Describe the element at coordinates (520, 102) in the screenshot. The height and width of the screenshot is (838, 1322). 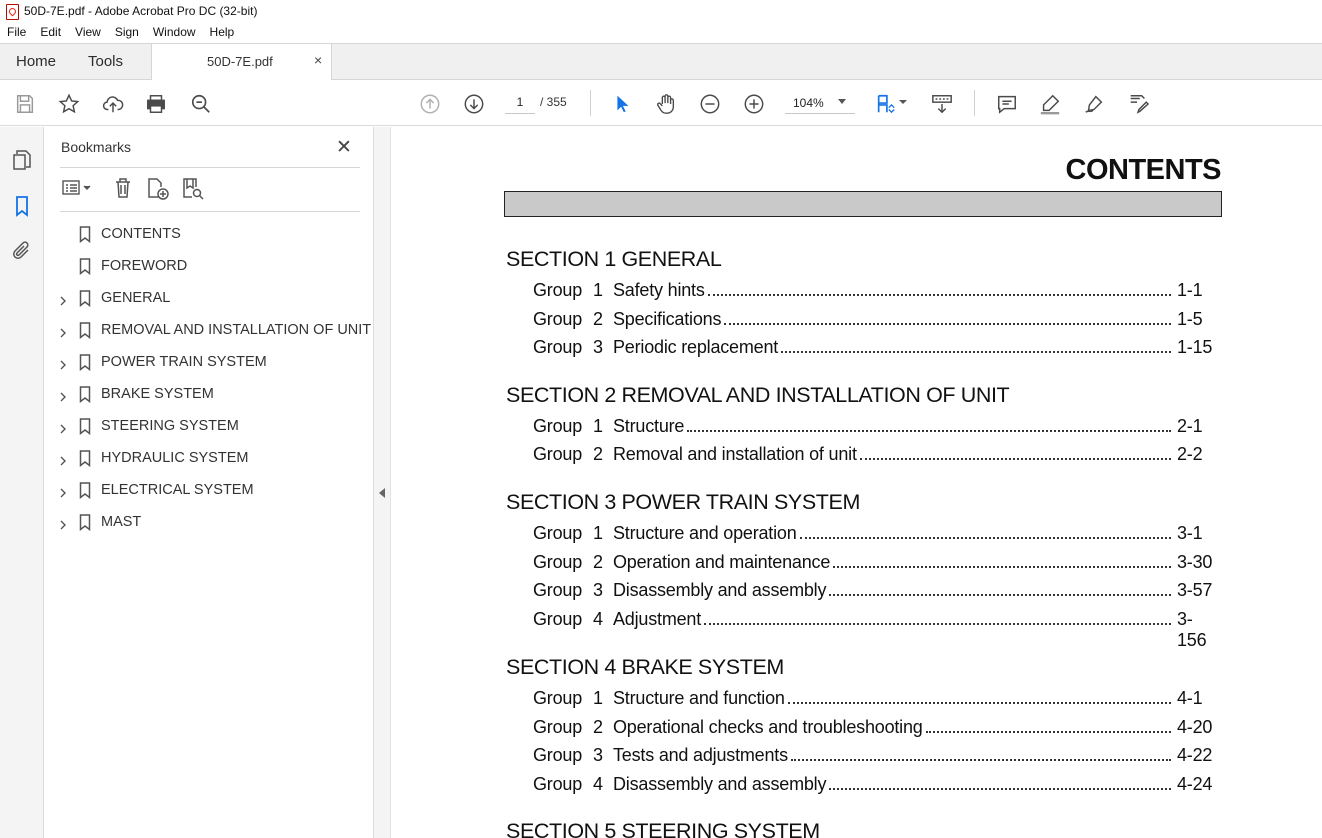
I see `page-number-input` at that location.